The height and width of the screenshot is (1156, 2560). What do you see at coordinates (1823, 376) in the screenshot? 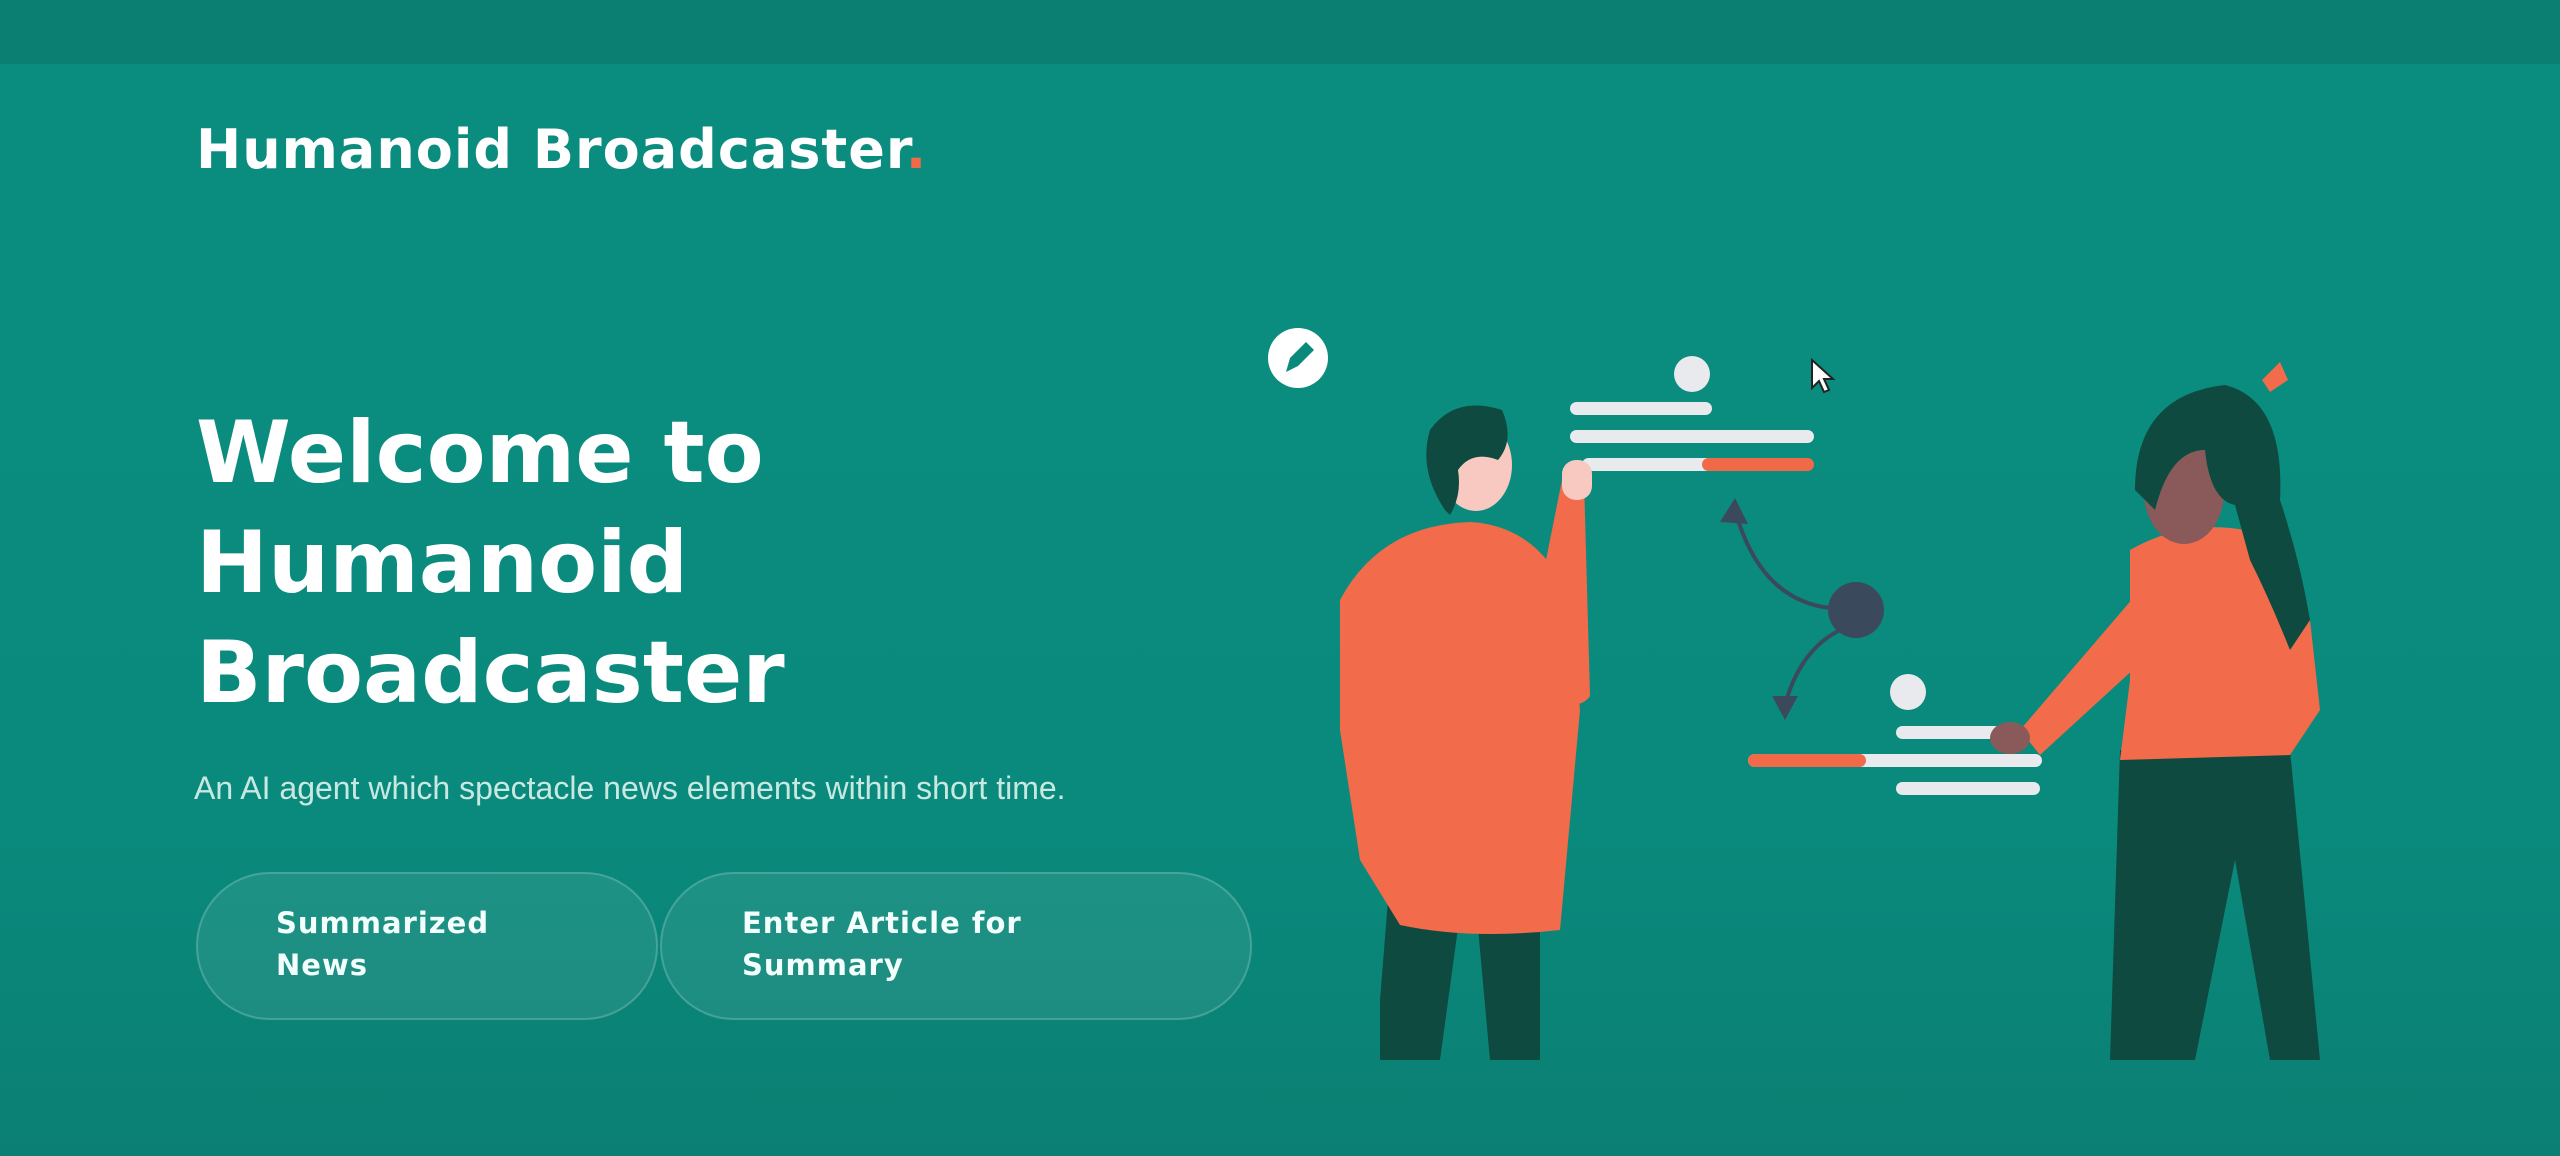
I see `mouse-cursor-icon` at bounding box center [1823, 376].